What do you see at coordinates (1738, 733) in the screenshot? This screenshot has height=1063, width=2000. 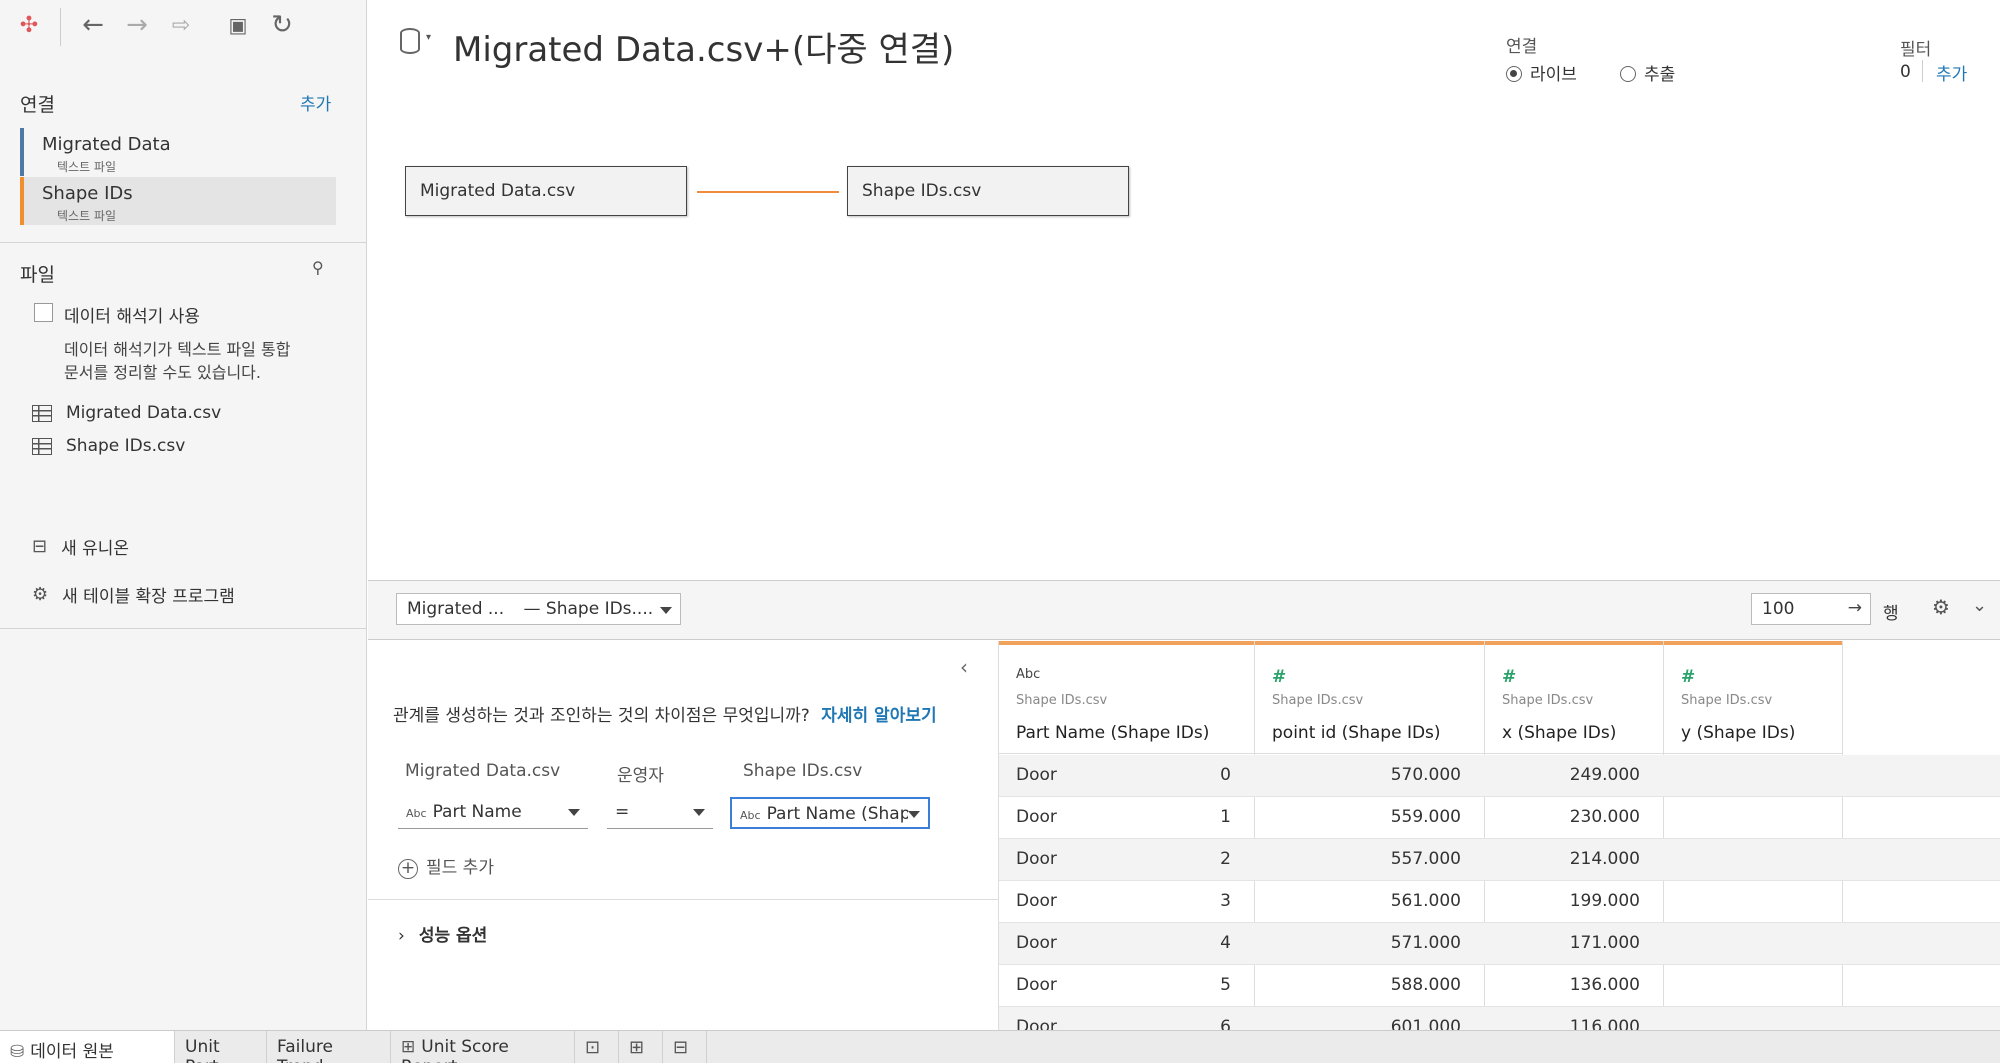 I see `column-name: y (Shape IDs)` at bounding box center [1738, 733].